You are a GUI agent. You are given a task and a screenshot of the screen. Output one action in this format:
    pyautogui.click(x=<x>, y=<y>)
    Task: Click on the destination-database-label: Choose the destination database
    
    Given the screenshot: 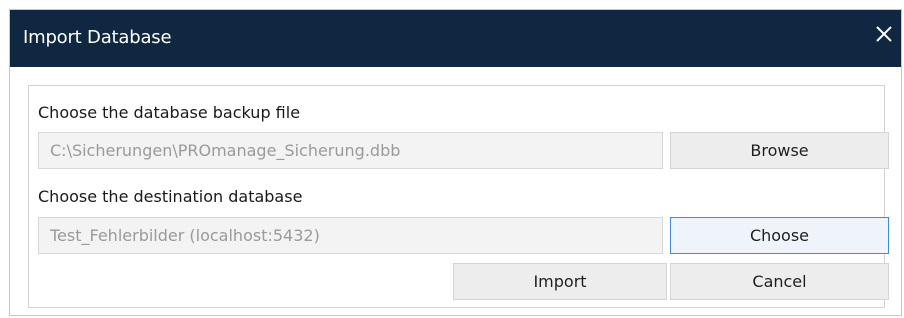 What is the action you would take?
    pyautogui.click(x=170, y=196)
    